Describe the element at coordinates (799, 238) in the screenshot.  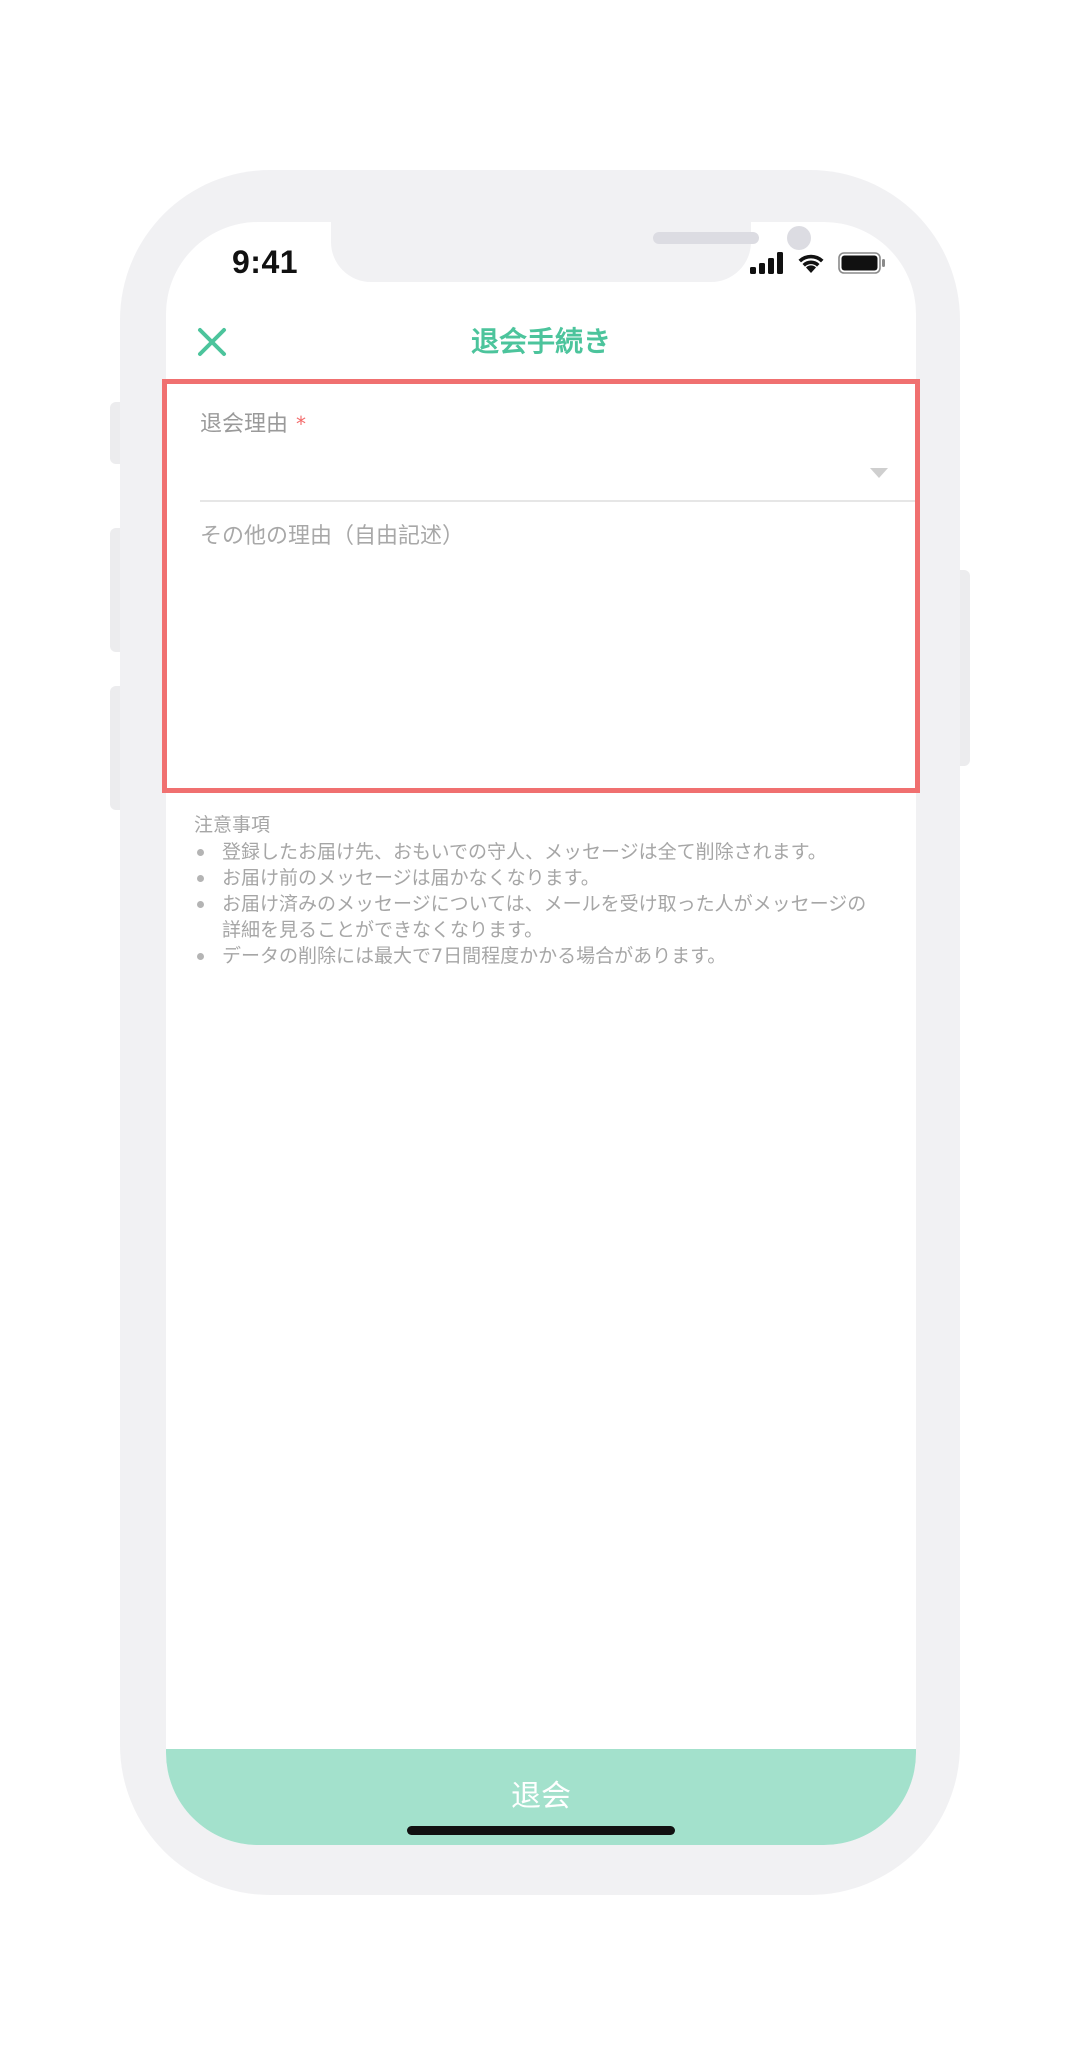
I see `front-camera` at that location.